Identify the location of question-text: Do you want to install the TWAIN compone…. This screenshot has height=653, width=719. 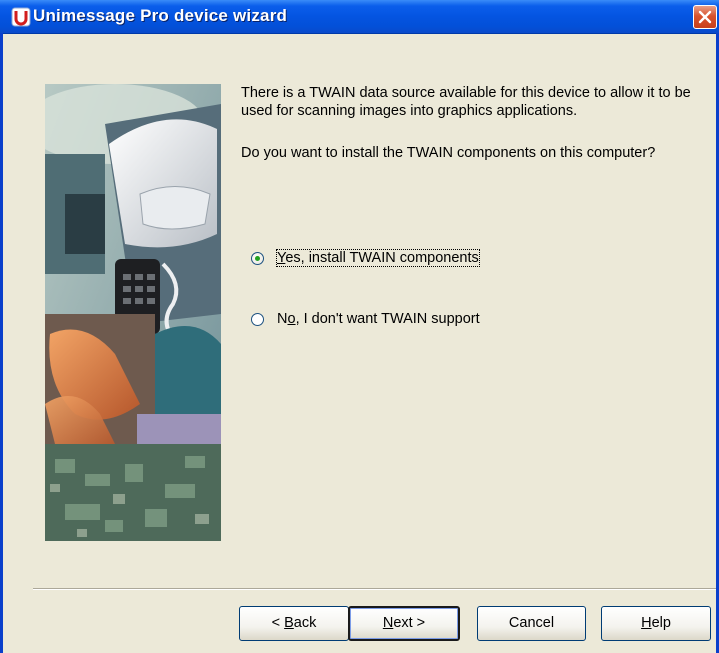
(448, 153).